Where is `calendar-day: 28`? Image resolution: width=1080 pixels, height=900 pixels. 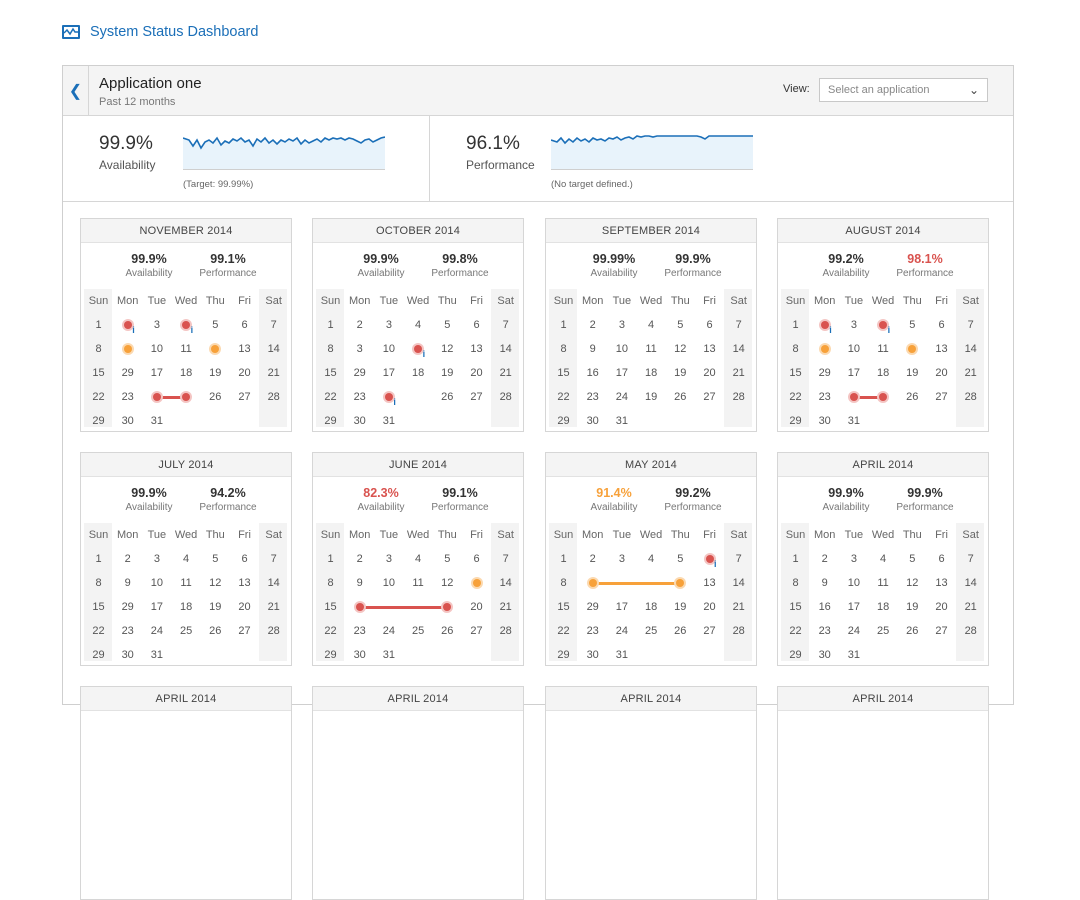 calendar-day: 28 is located at coordinates (738, 631).